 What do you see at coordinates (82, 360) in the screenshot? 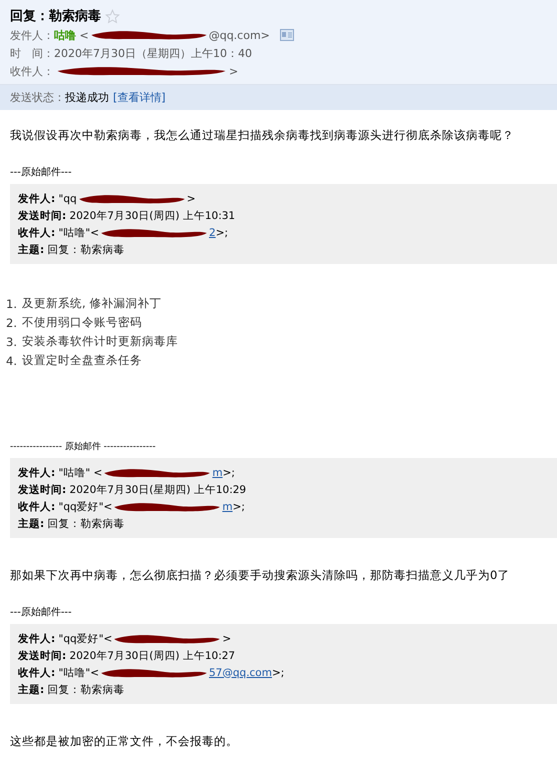
I see `list-item: 设置定时全盘查杀任务` at bounding box center [82, 360].